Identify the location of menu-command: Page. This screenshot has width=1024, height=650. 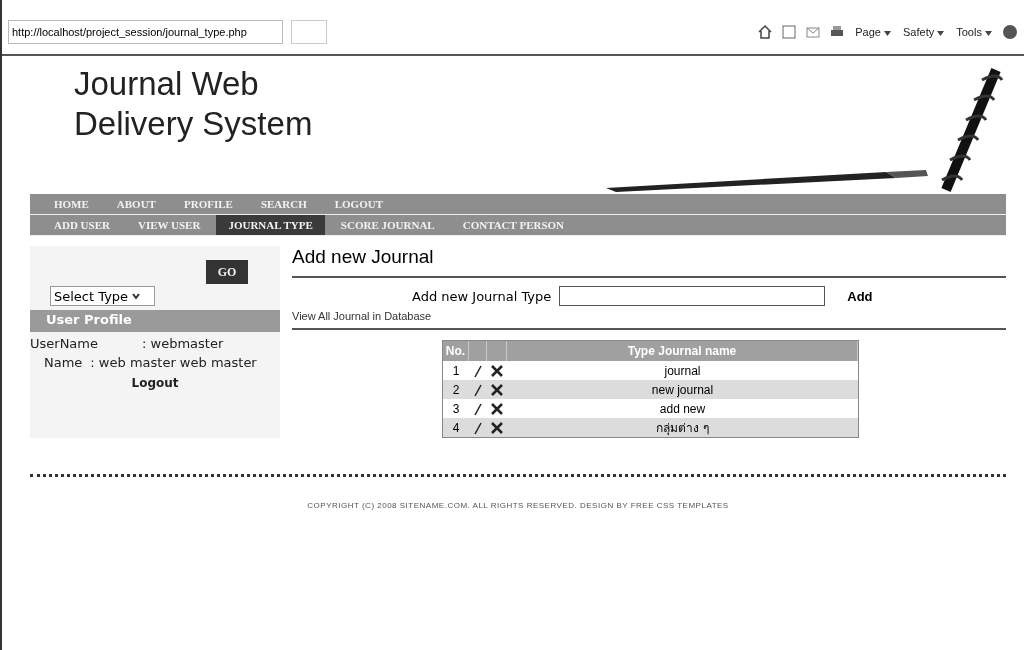
(873, 32).